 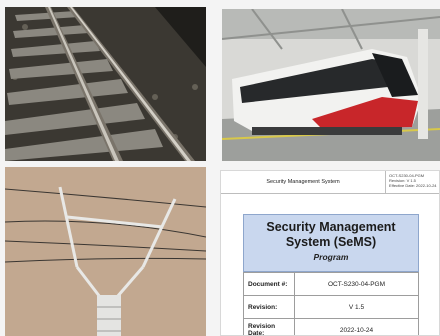 What do you see at coordinates (303, 182) in the screenshot?
I see `document-header-title: Security Management System` at bounding box center [303, 182].